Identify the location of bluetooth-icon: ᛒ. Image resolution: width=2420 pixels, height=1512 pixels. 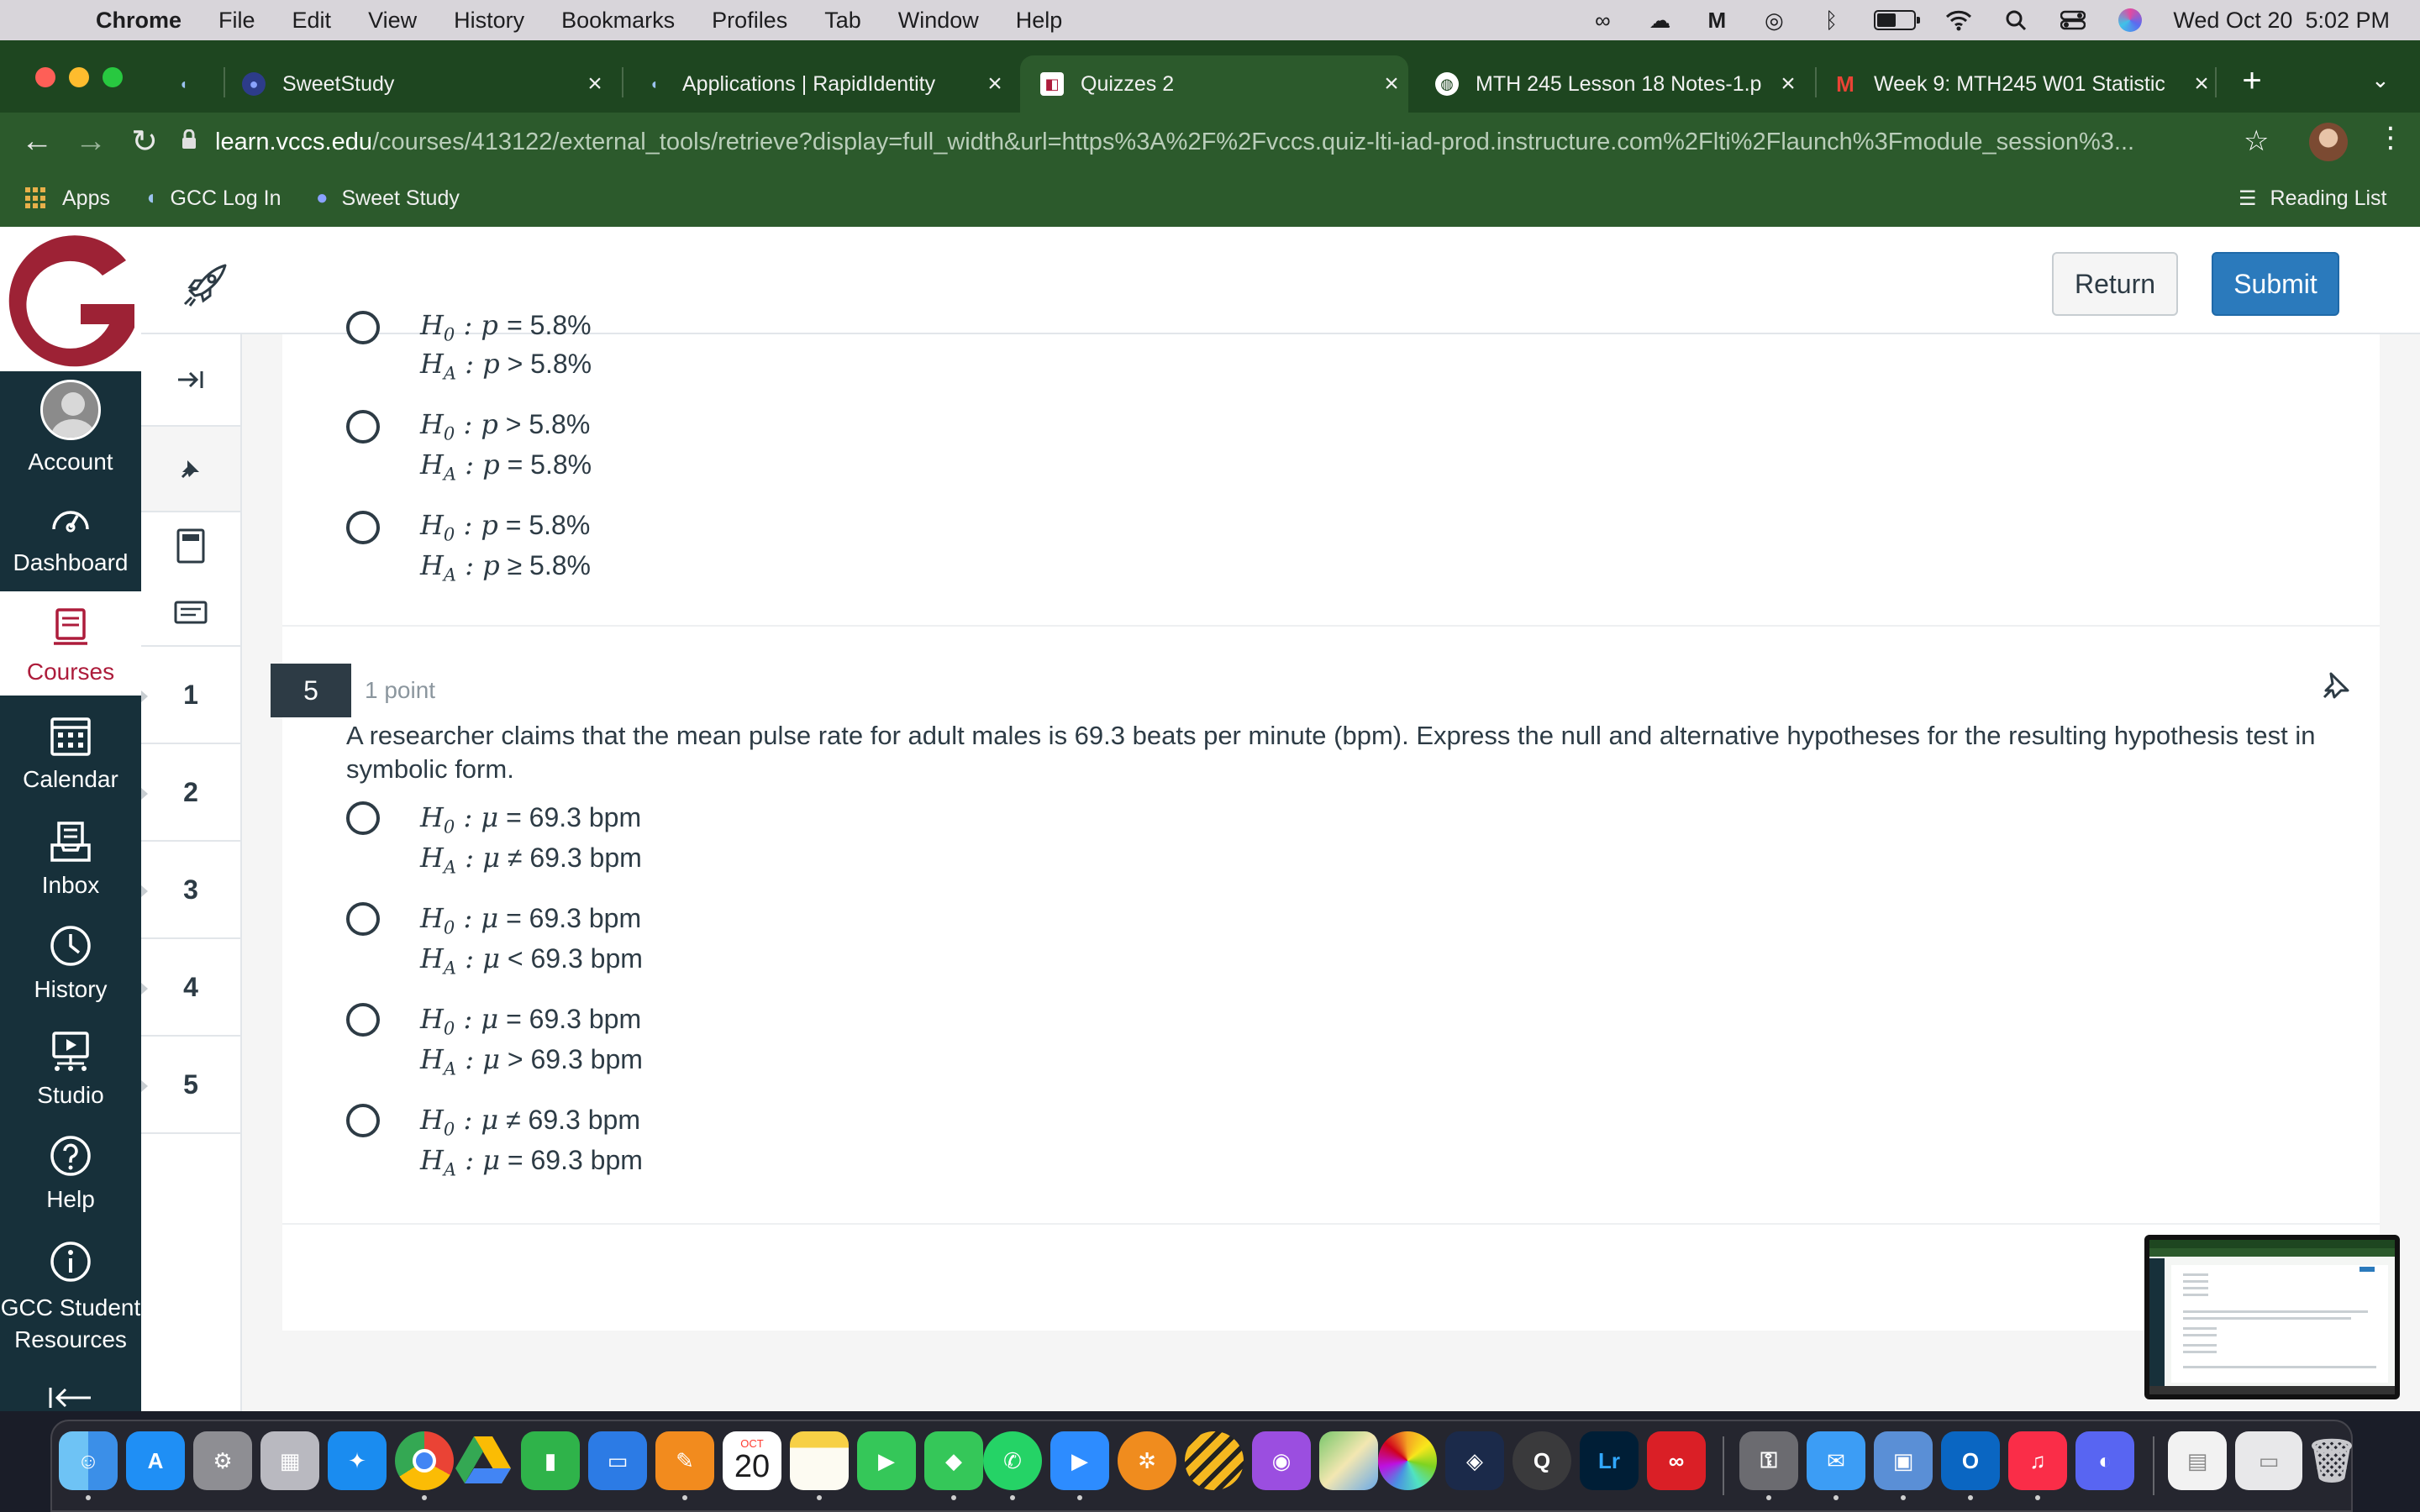
(1831, 20).